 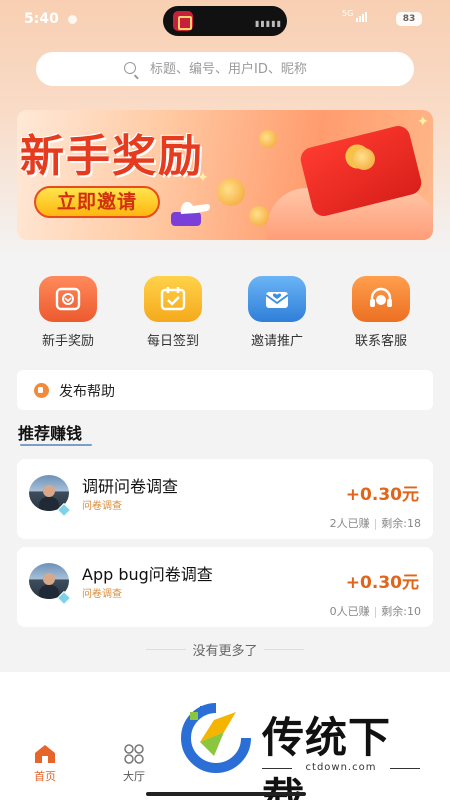 I want to click on gift-icon, so click(x=68, y=299).